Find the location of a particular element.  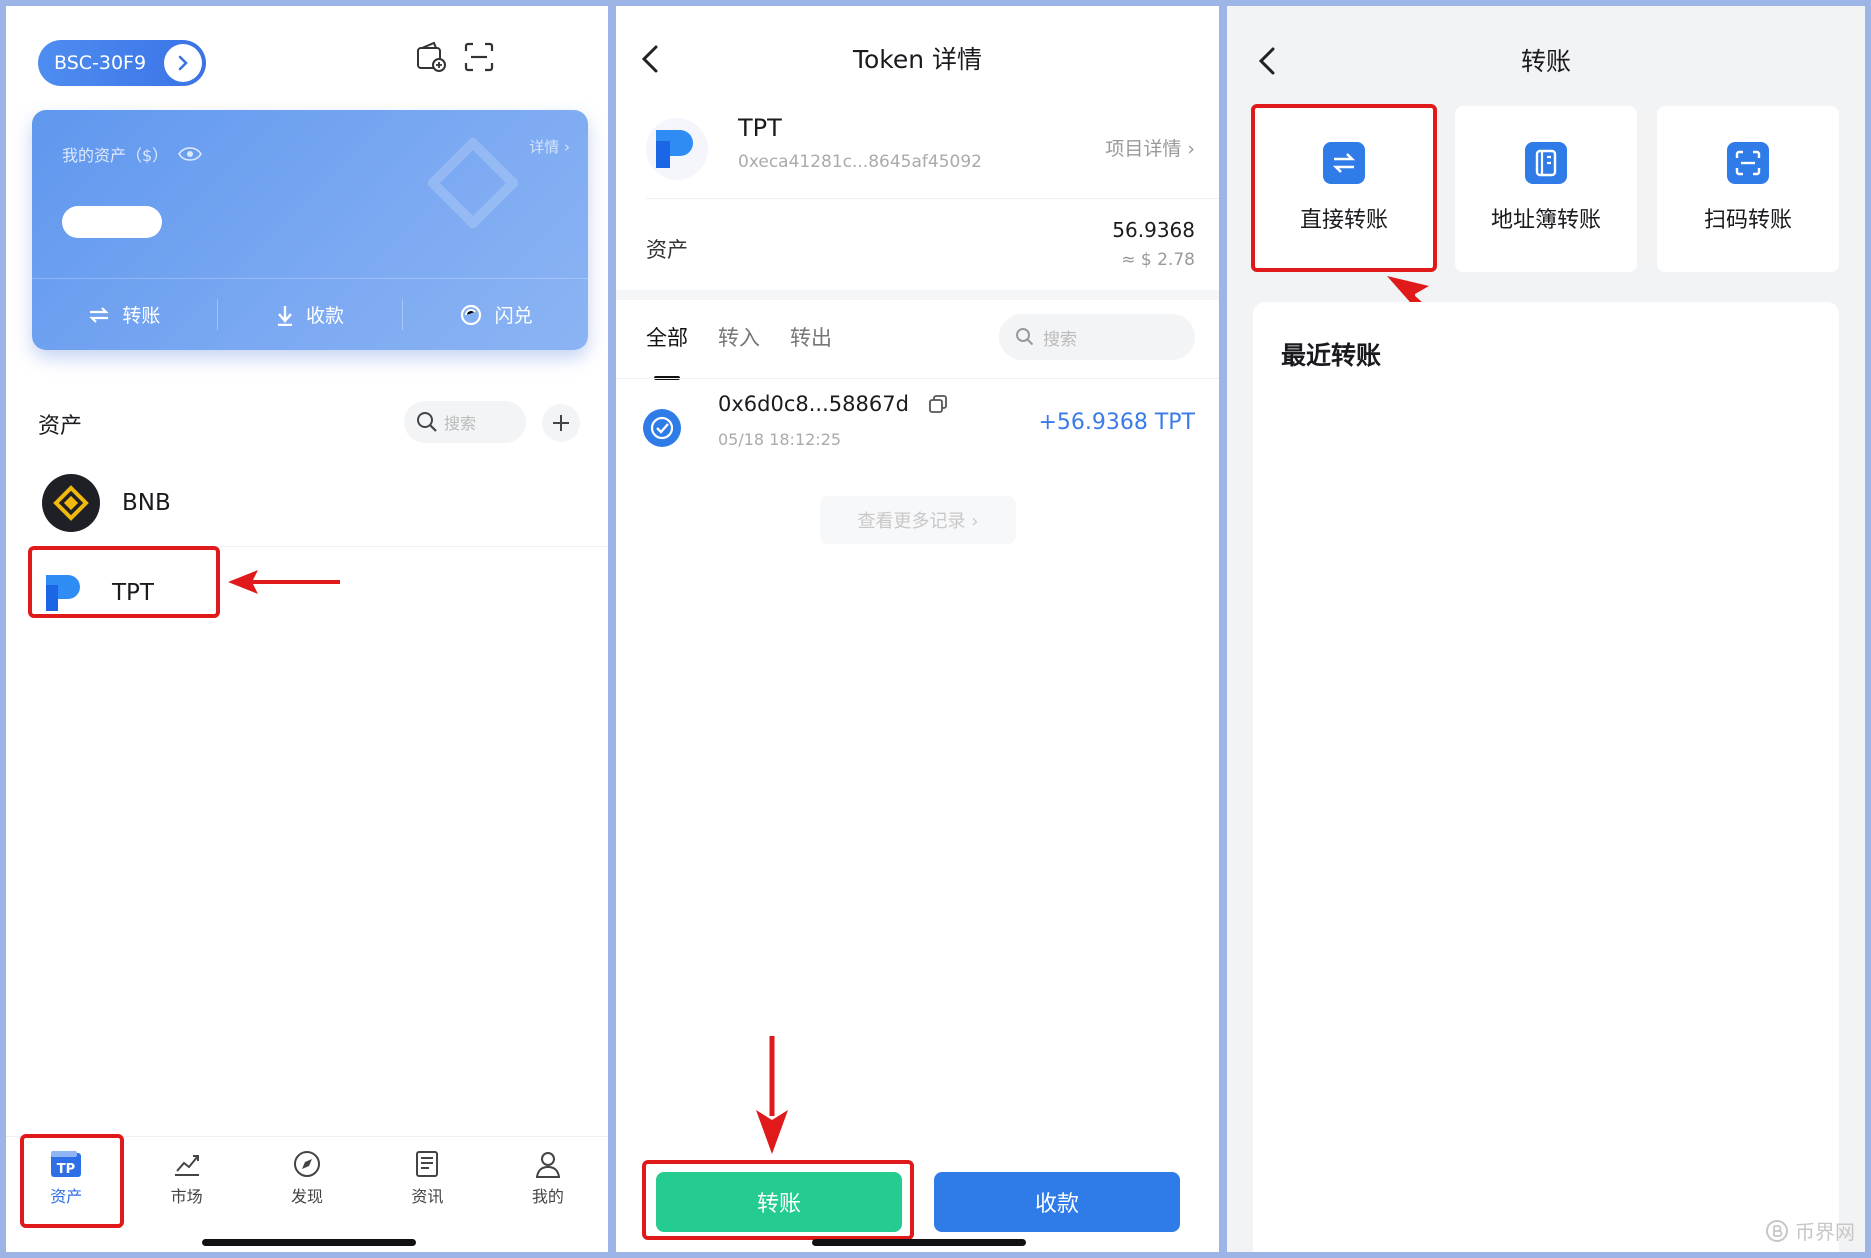

tab-out: 转出 is located at coordinates (811, 337).